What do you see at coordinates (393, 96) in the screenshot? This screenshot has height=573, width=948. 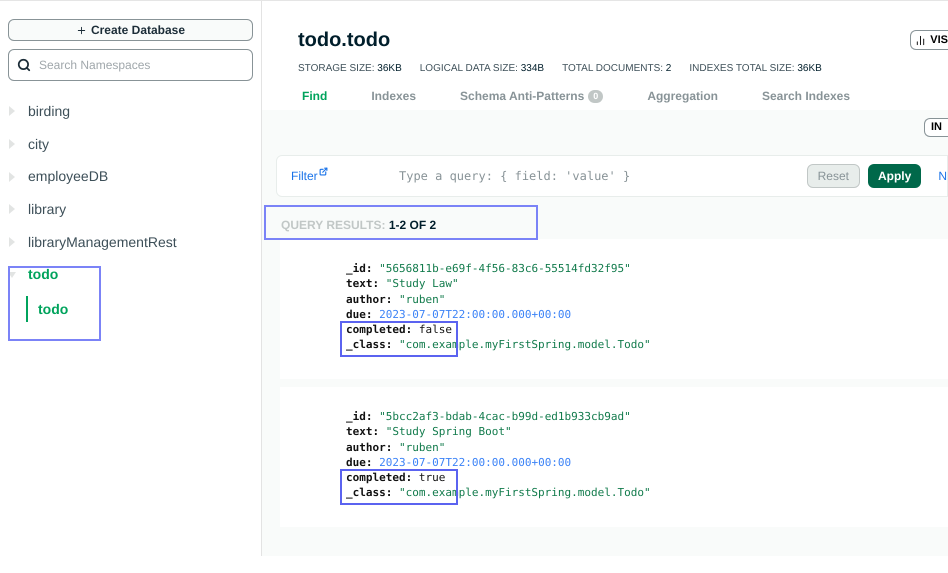 I see `tab: Indexes` at bounding box center [393, 96].